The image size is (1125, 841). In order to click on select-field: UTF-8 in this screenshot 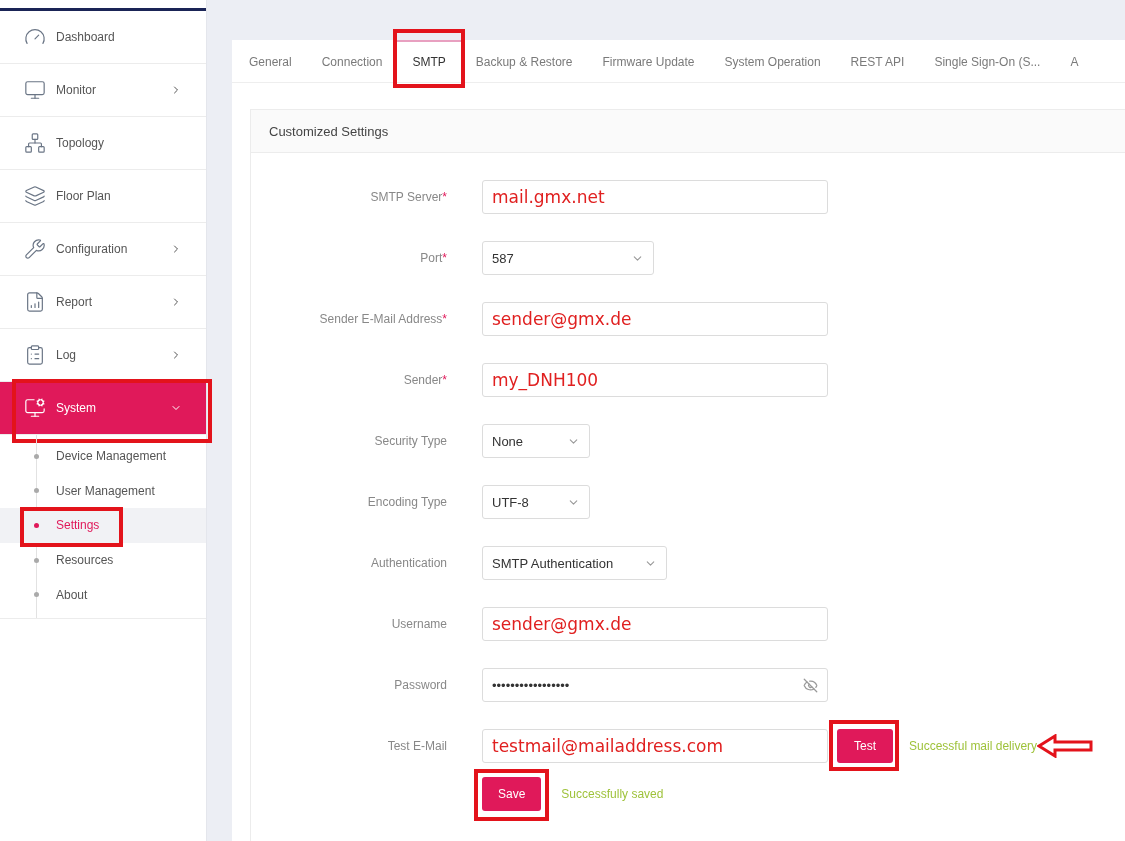, I will do `click(536, 502)`.